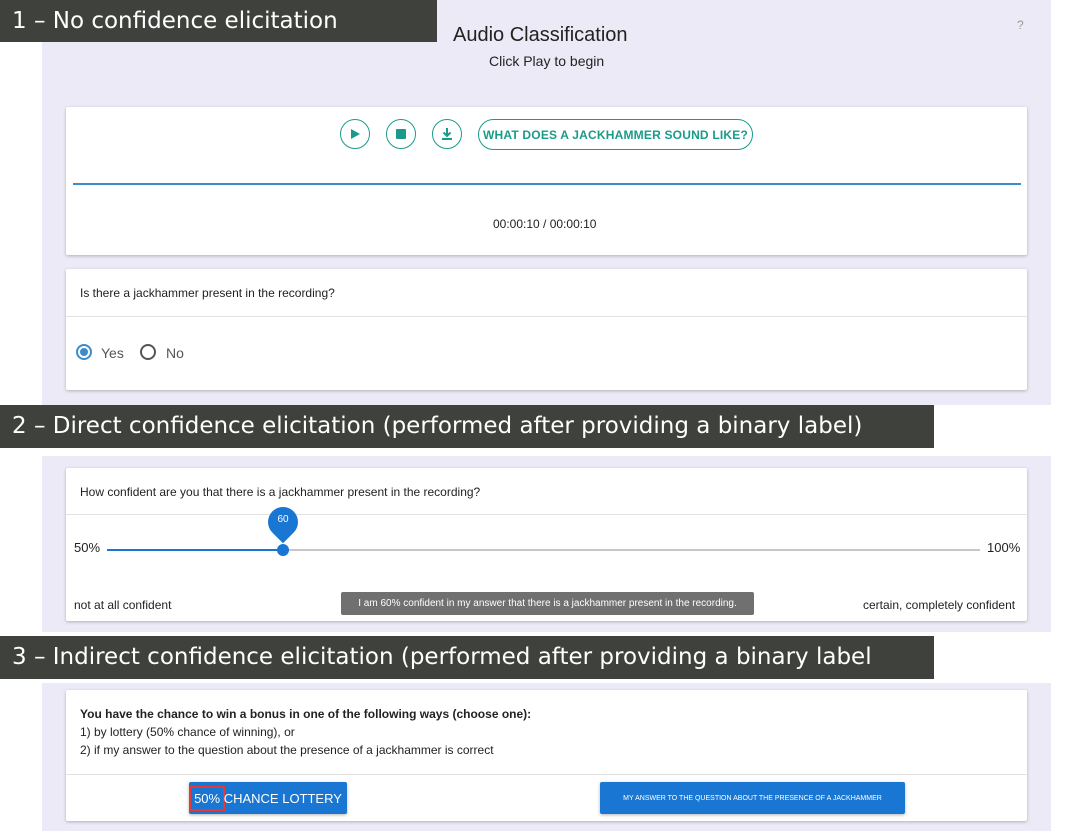  What do you see at coordinates (218, 21) in the screenshot?
I see `section1-banner: 1 – No confidence elicitation` at bounding box center [218, 21].